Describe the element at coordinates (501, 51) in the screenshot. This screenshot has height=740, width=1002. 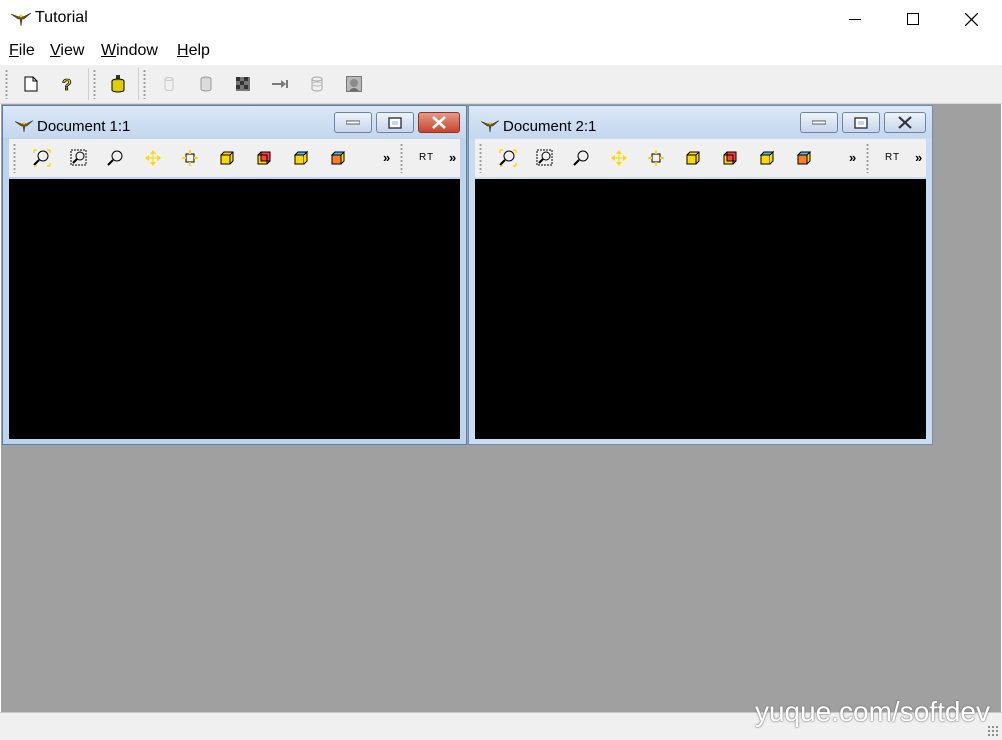
I see `menu-bar: File View Window Help` at that location.